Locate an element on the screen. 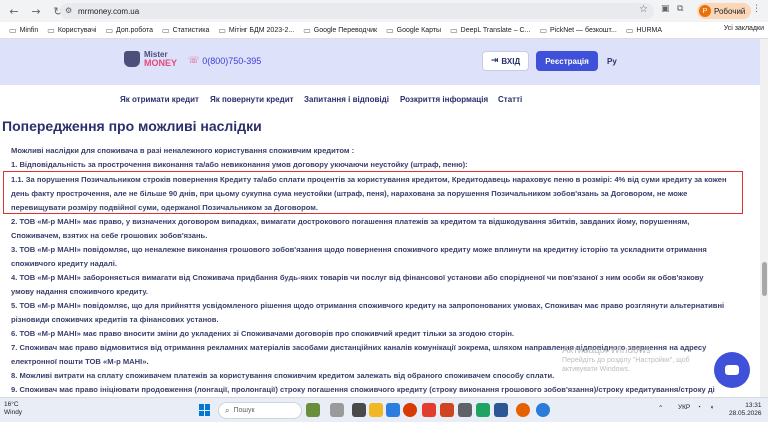 Image resolution: width=768 pixels, height=422 pixels. bookmark-item: ▭ Minfin is located at coordinates (23, 30).